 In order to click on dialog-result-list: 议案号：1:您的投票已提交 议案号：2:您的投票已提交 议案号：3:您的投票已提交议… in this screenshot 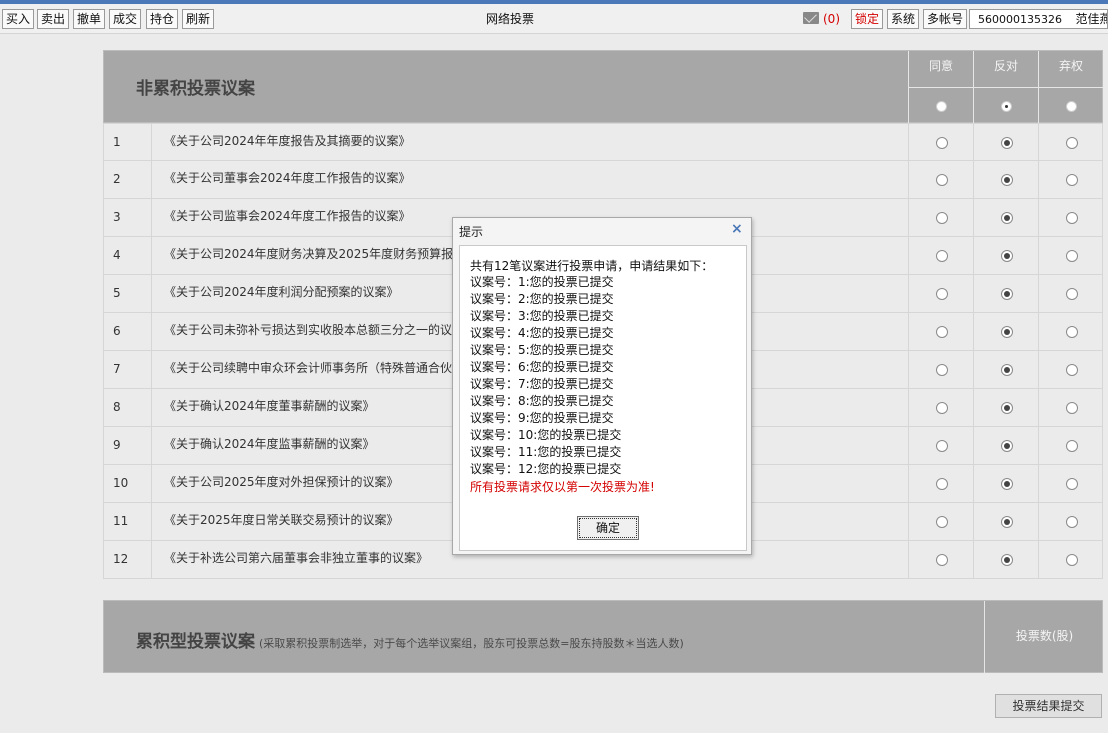, I will do `click(545, 376)`.